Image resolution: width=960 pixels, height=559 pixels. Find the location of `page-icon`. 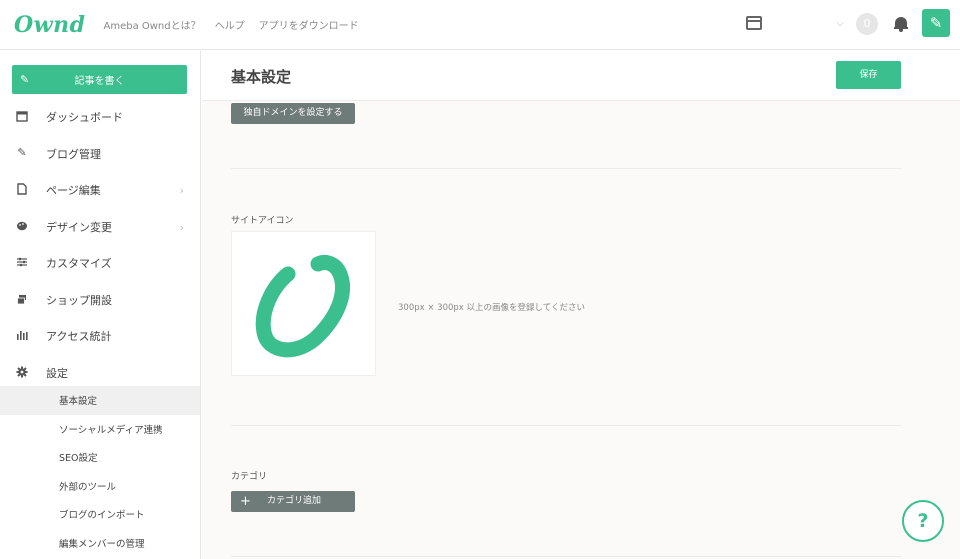

page-icon is located at coordinates (22, 189).